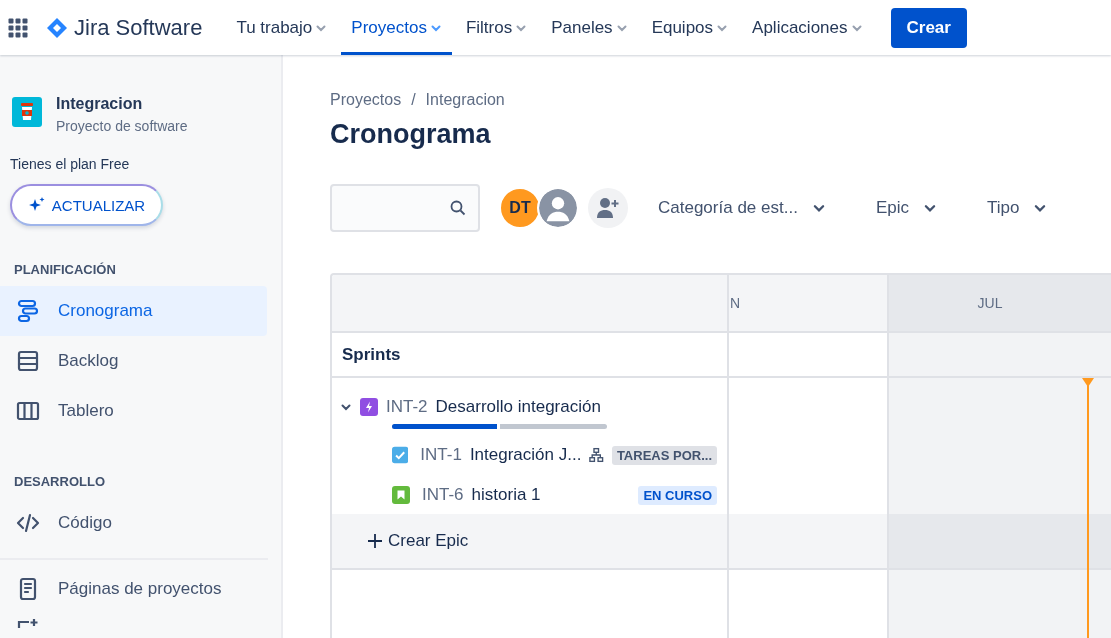 The image size is (1111, 638). What do you see at coordinates (506, 495) in the screenshot?
I see `issue-title: historia 1` at bounding box center [506, 495].